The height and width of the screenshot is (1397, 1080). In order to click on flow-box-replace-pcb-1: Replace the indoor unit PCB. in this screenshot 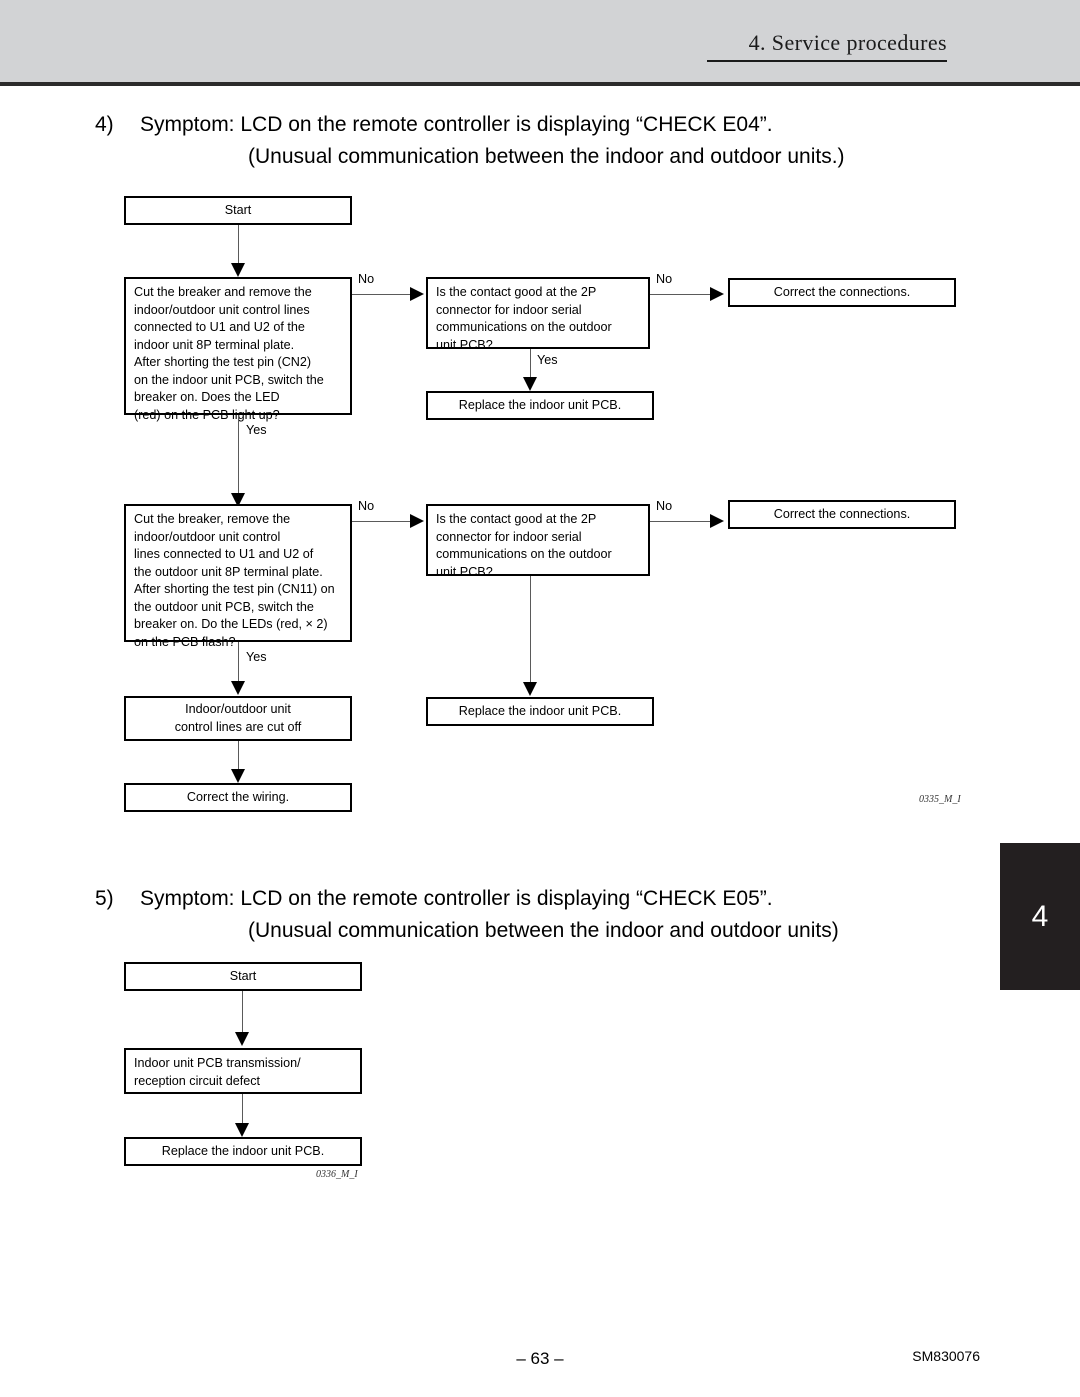, I will do `click(540, 405)`.